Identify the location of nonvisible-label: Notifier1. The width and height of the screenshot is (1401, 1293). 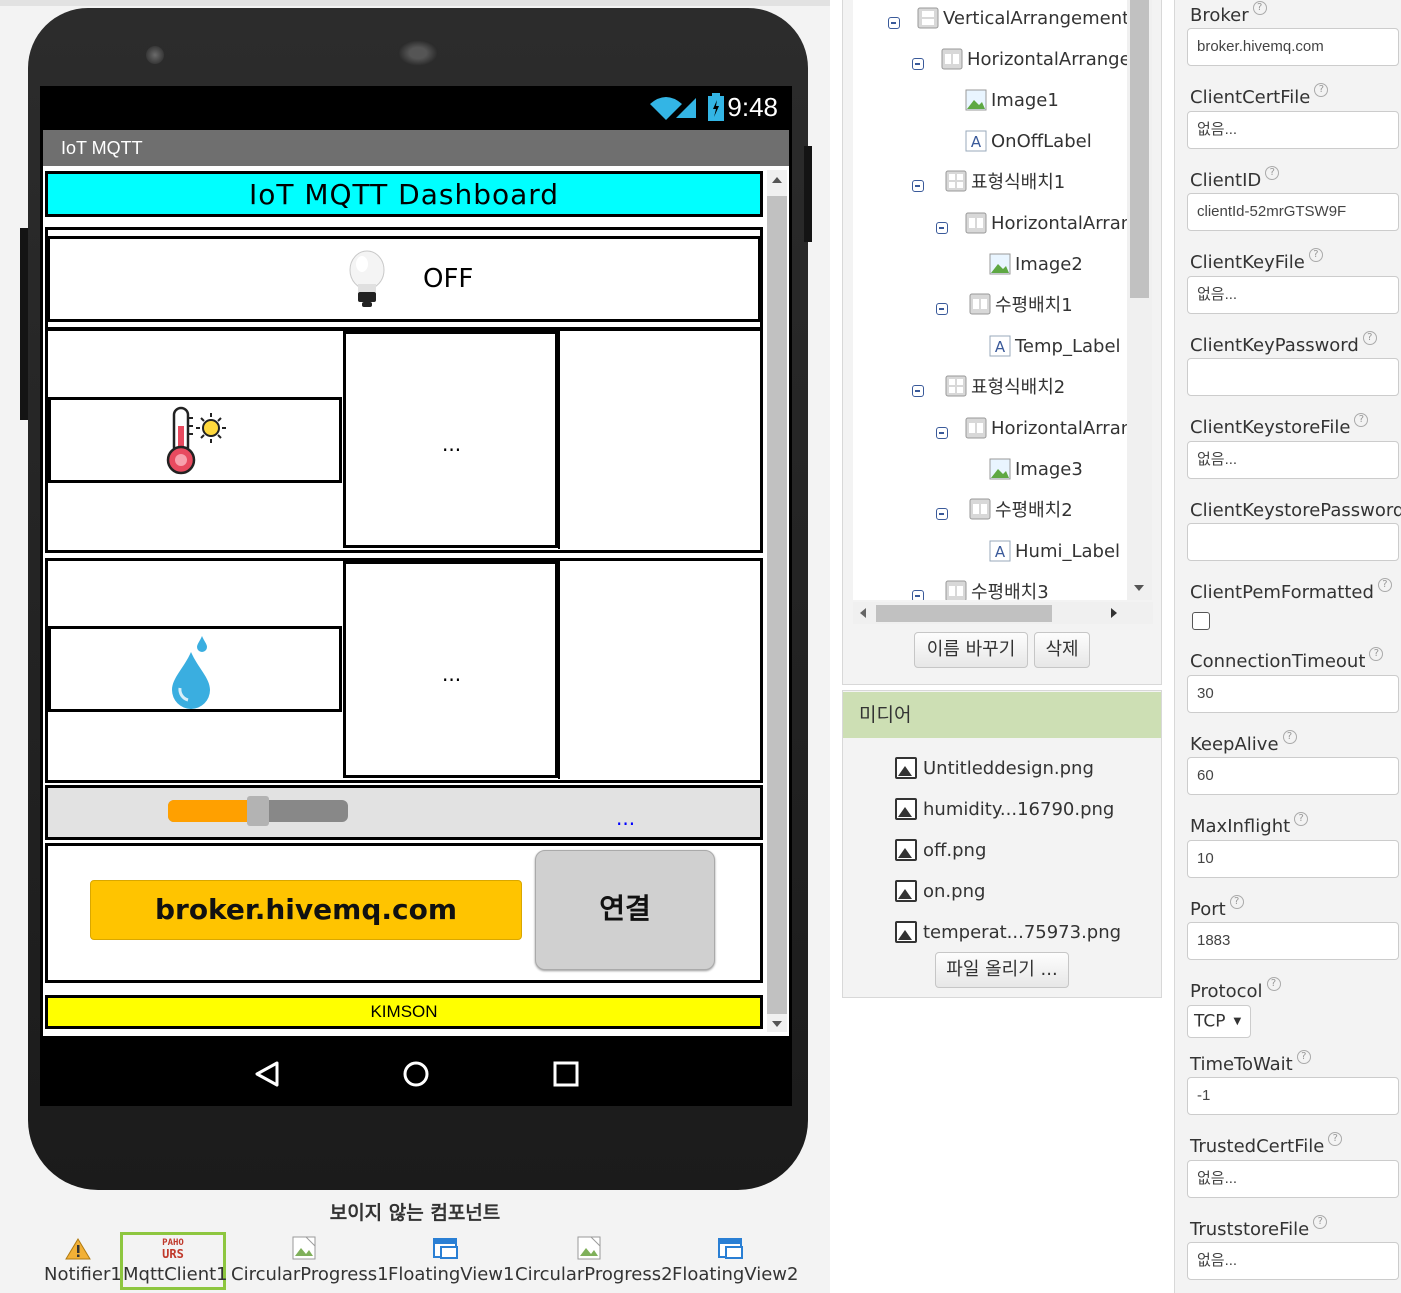
(83, 1274).